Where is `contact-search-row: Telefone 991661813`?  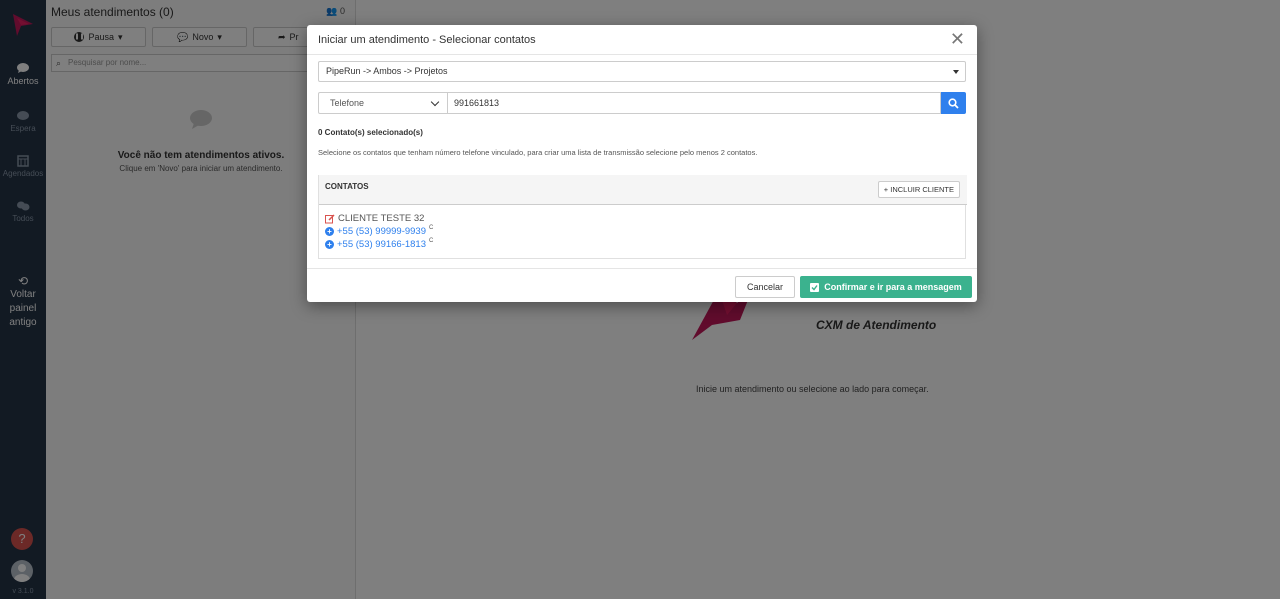
contact-search-row: Telefone 991661813 is located at coordinates (642, 103).